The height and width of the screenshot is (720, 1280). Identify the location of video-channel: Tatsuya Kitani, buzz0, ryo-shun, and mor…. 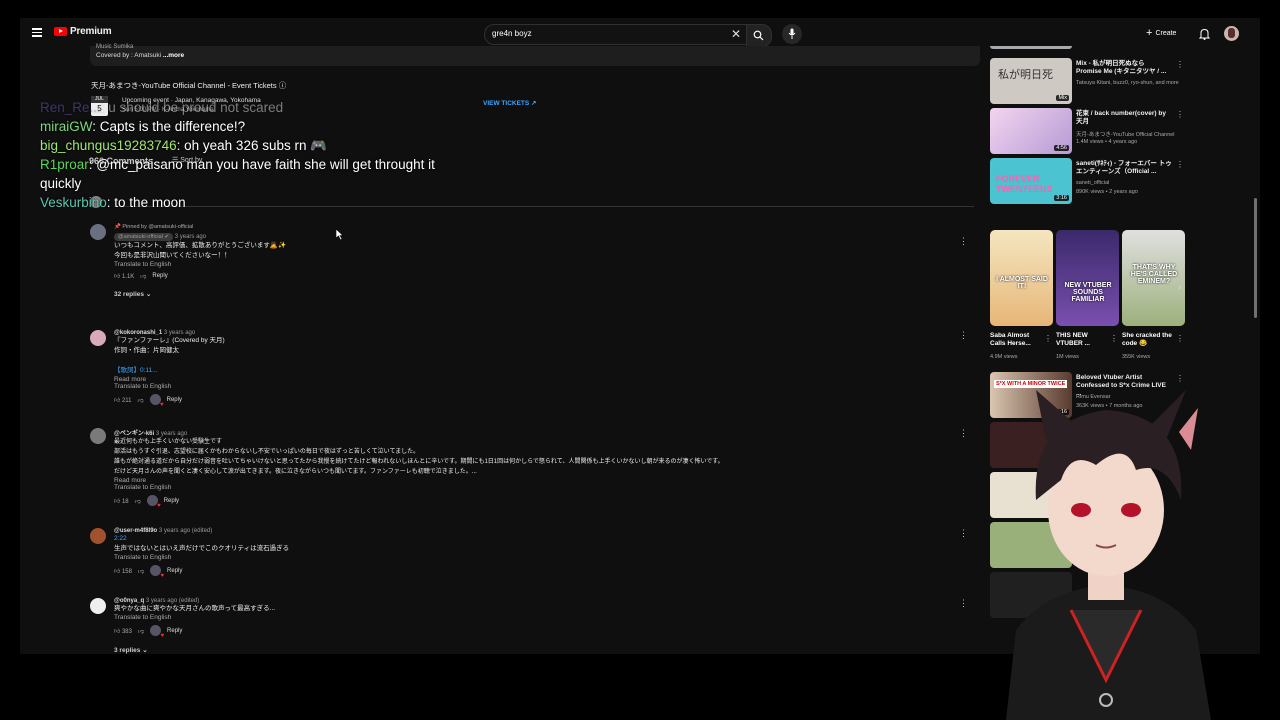
(1127, 83).